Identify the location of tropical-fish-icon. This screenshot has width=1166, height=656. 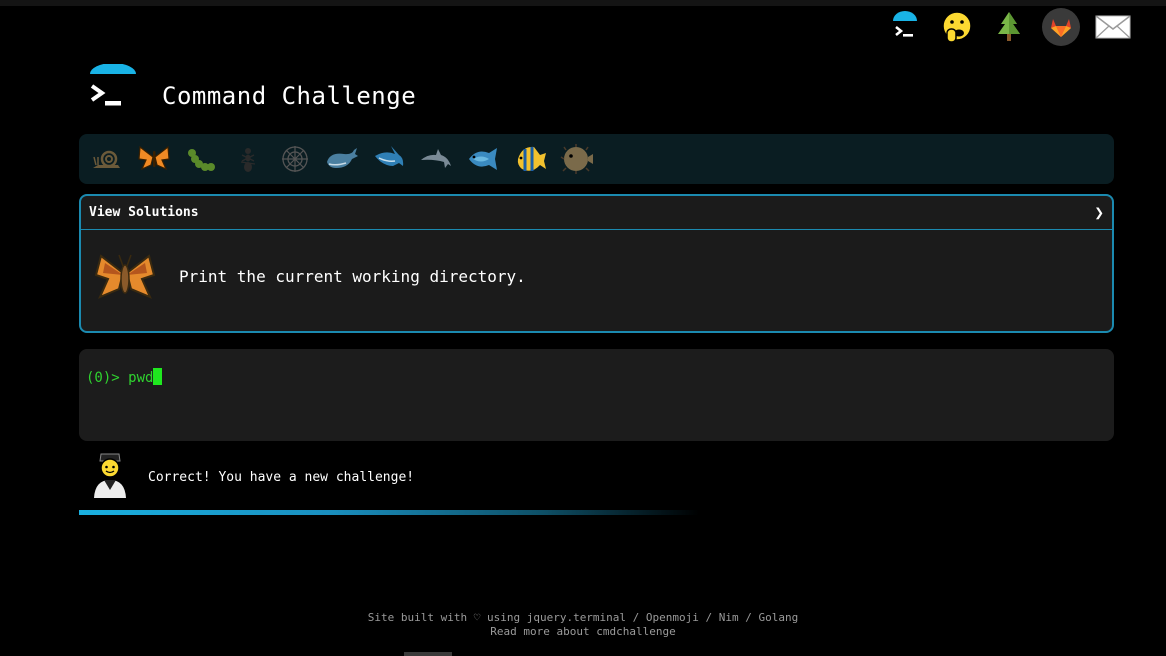
(530, 159).